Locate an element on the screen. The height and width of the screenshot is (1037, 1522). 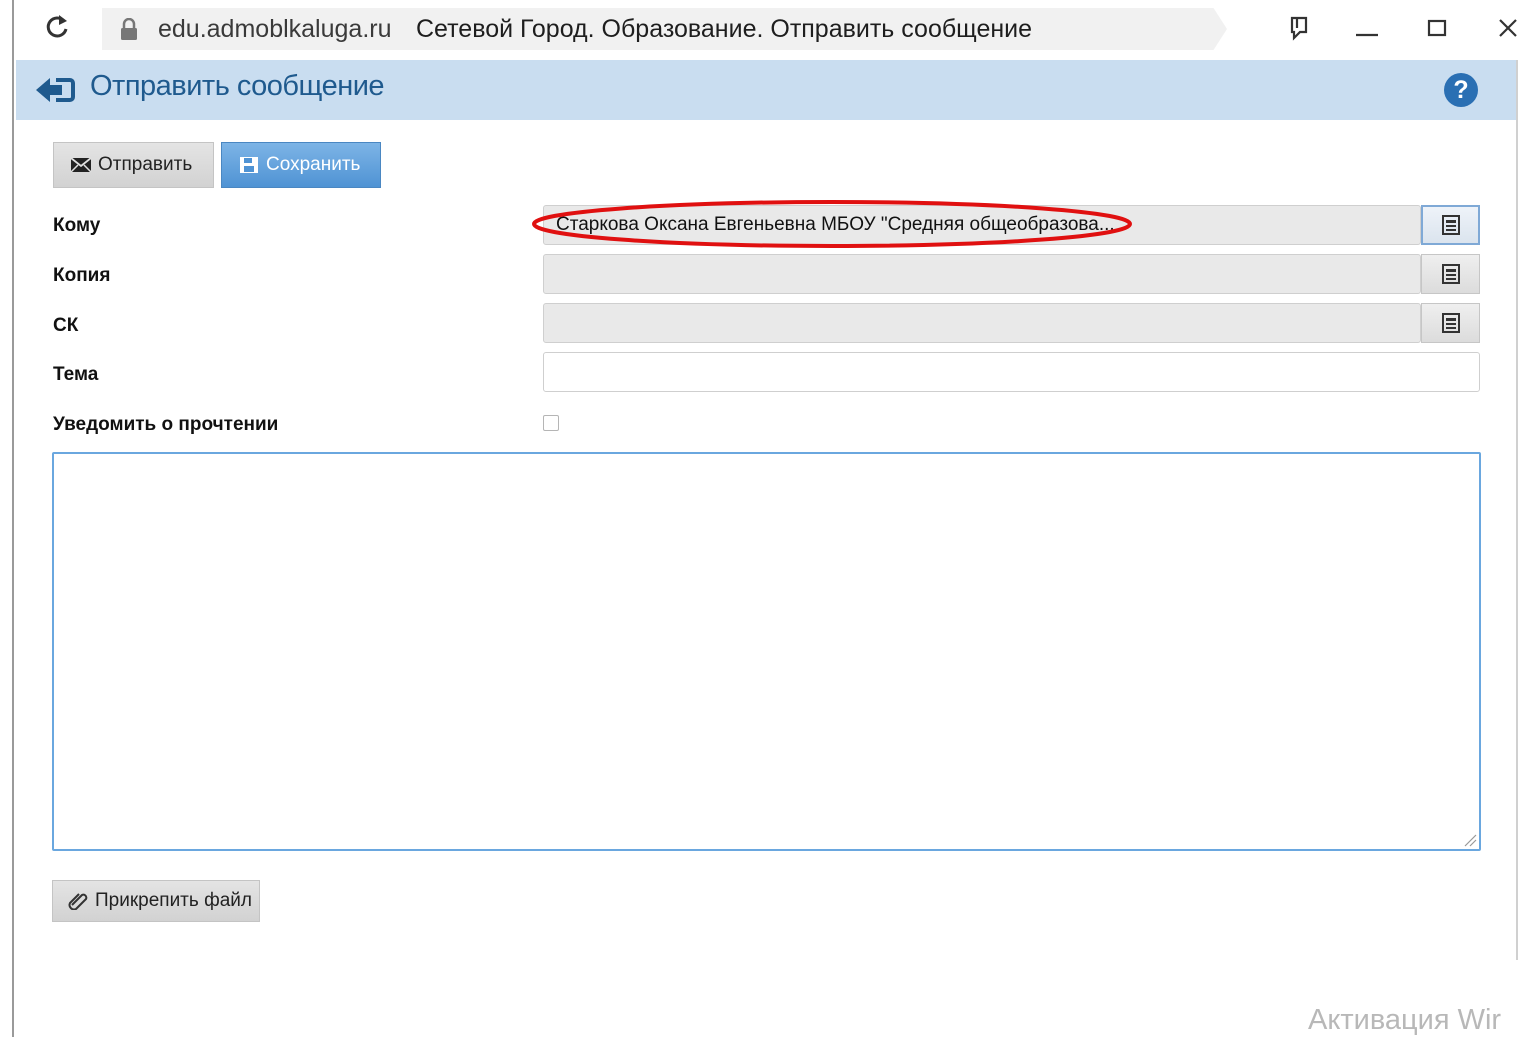
minimize-icon is located at coordinates (1367, 35).